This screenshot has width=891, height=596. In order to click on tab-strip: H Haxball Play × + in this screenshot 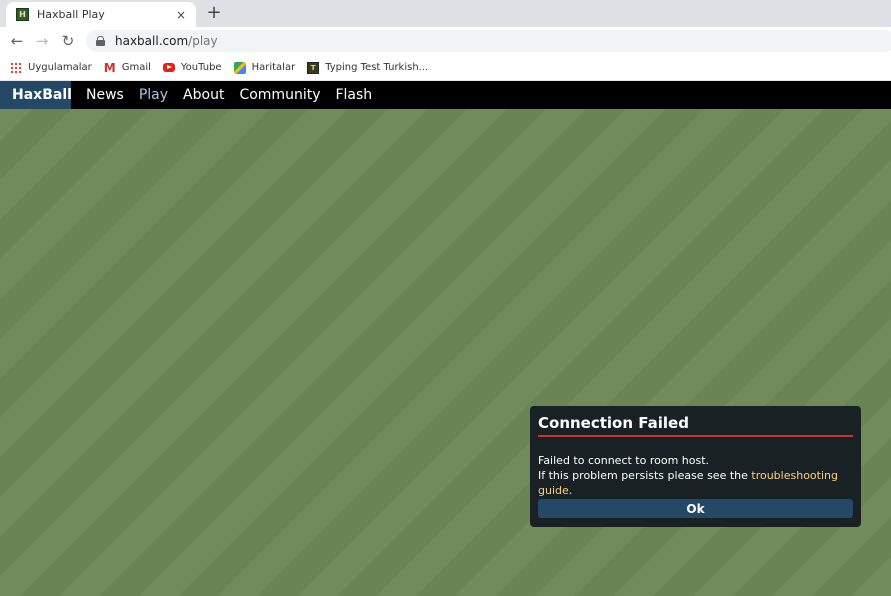, I will do `click(445, 13)`.